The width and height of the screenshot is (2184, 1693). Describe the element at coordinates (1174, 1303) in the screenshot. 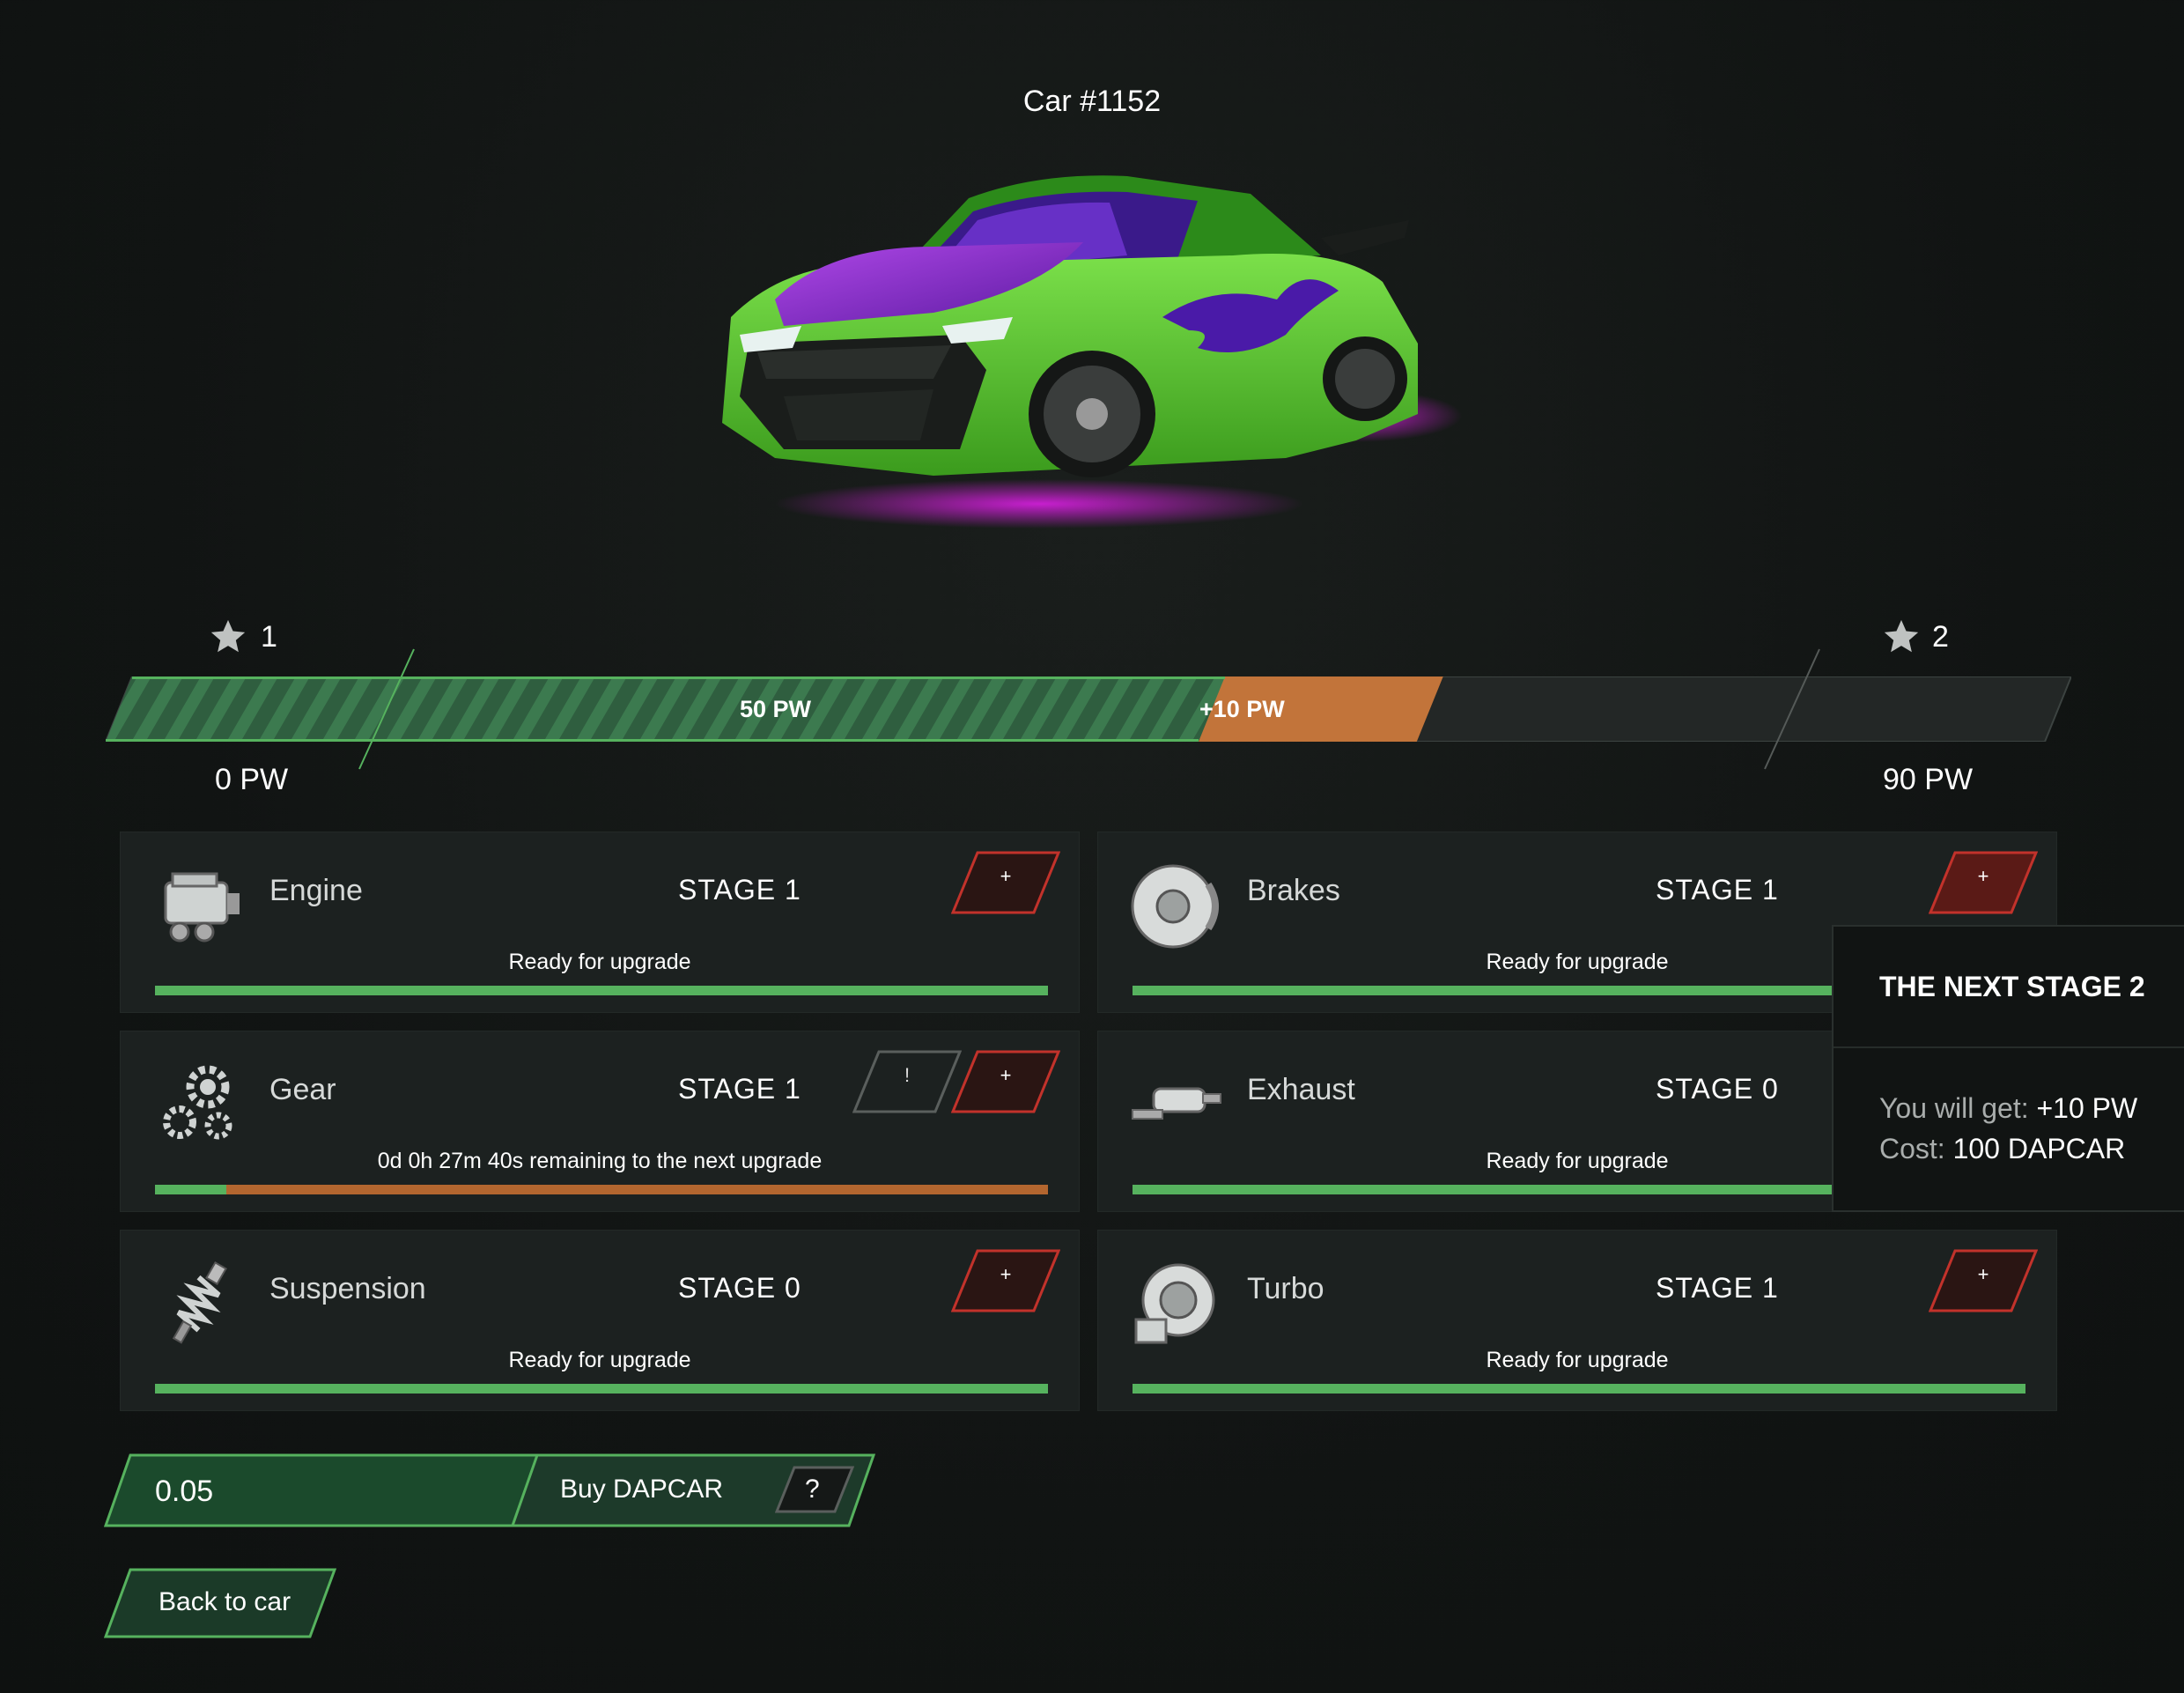

I see `turbo-icon` at that location.